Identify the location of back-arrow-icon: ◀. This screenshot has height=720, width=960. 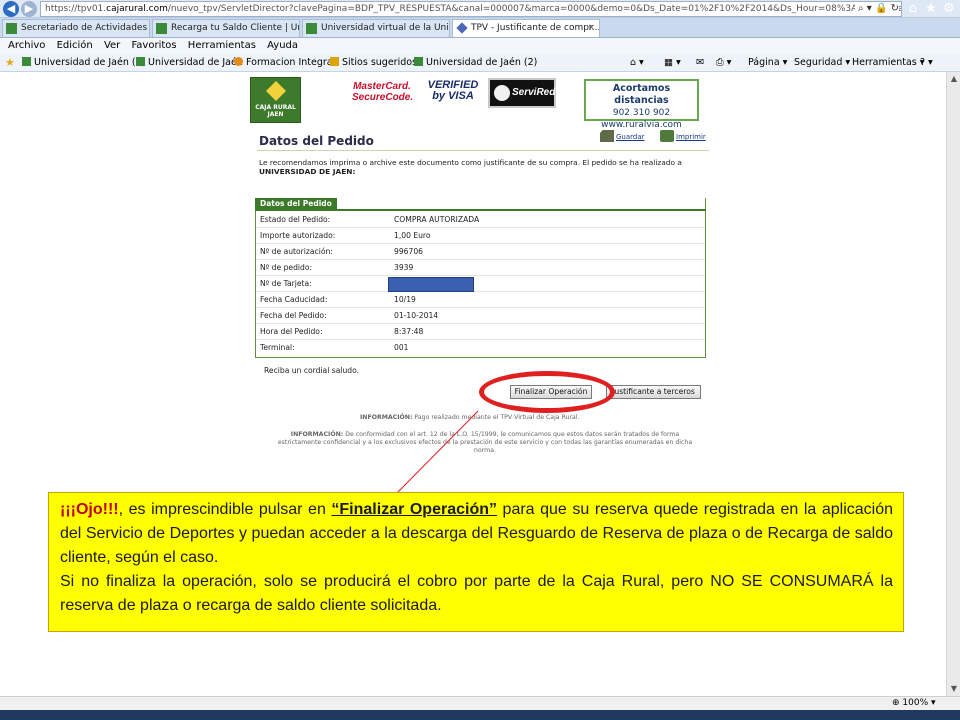
(11, 9).